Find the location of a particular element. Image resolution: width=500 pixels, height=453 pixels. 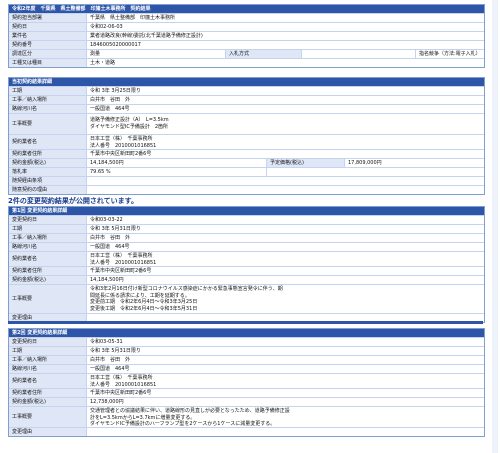

row-label: 随意契約の理由 is located at coordinates (48, 190).